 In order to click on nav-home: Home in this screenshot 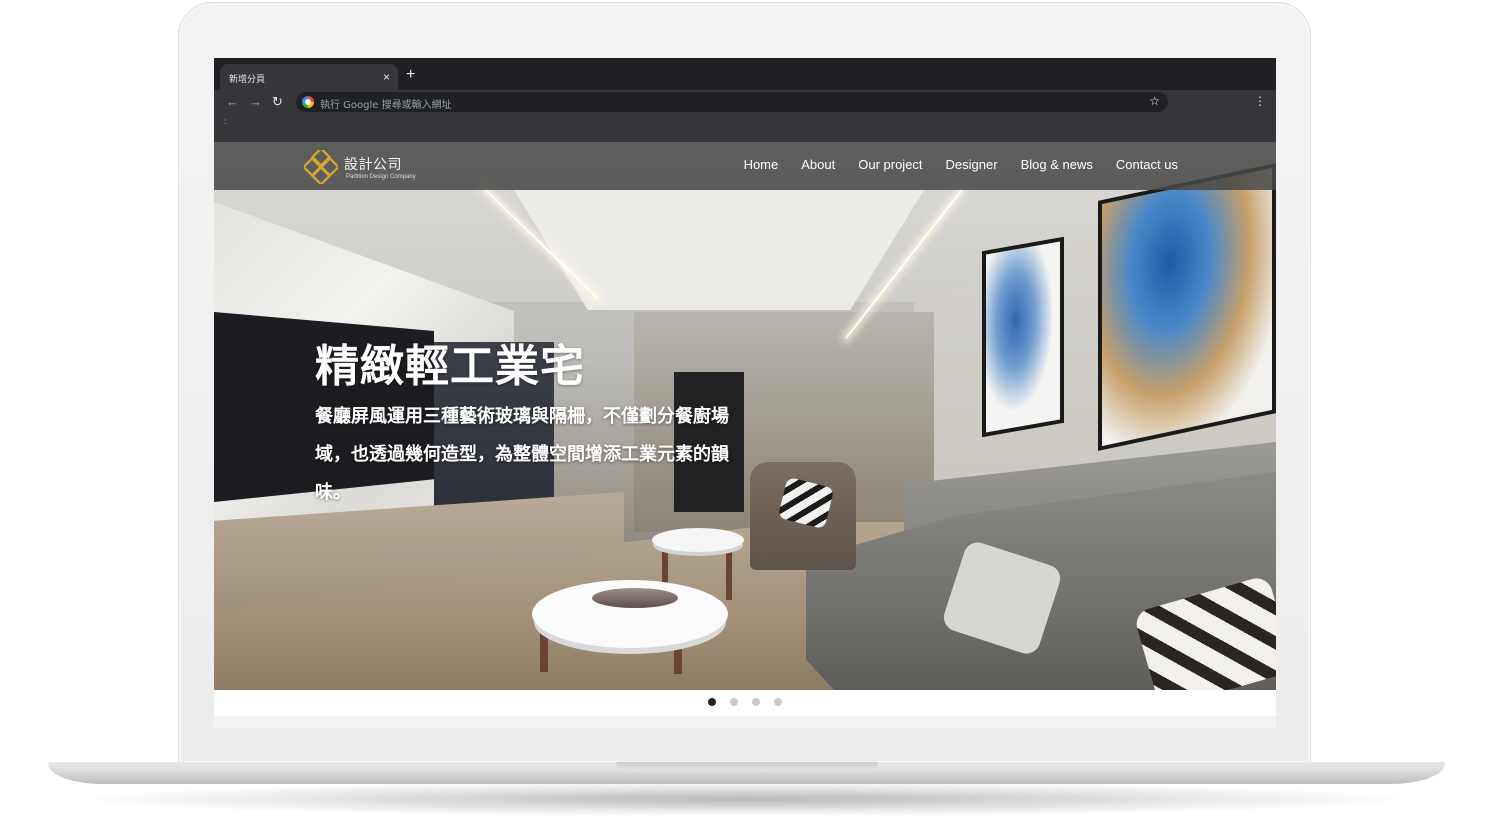, I will do `click(761, 164)`.